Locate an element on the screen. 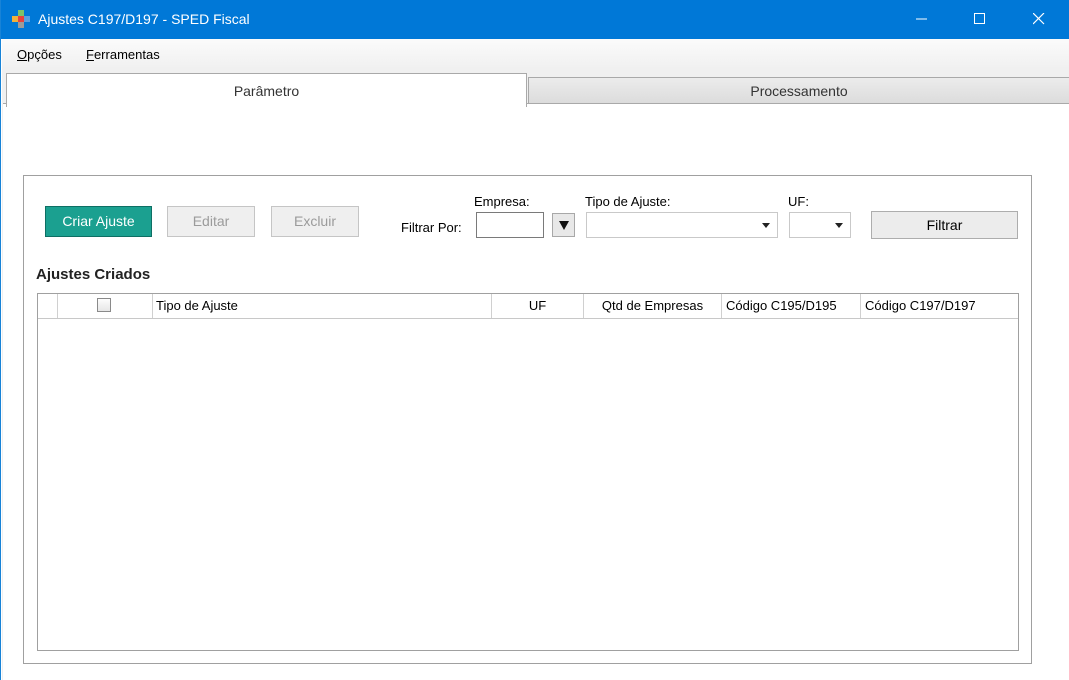 Image resolution: width=1069 pixels, height=680 pixels. menu-opcoes-mnemonic: O is located at coordinates (22, 54).